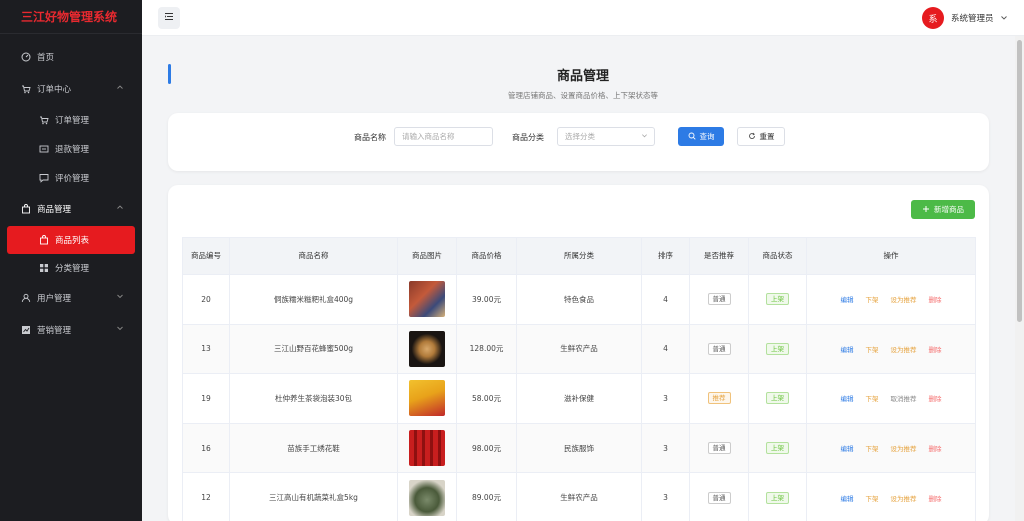 This screenshot has height=521, width=1024. What do you see at coordinates (486, 496) in the screenshot?
I see `cell-price: 89.00元` at bounding box center [486, 496].